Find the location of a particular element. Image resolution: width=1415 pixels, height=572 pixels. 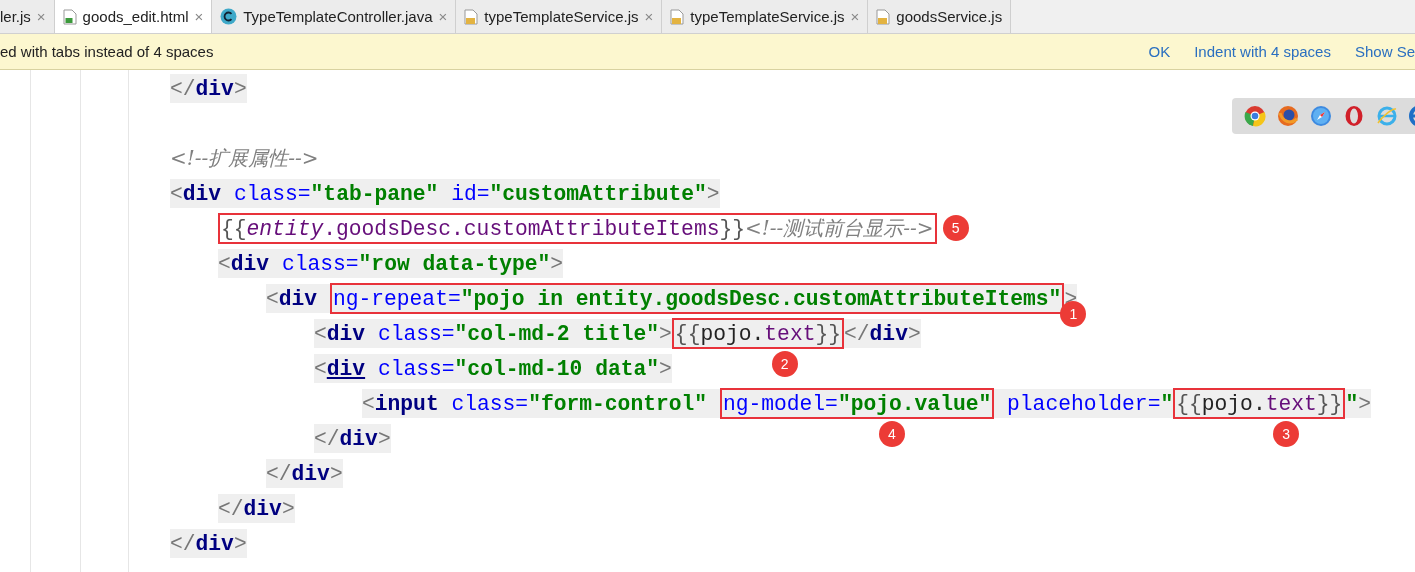

code-text: <!--扩展属性--> is located at coordinates (244, 158).